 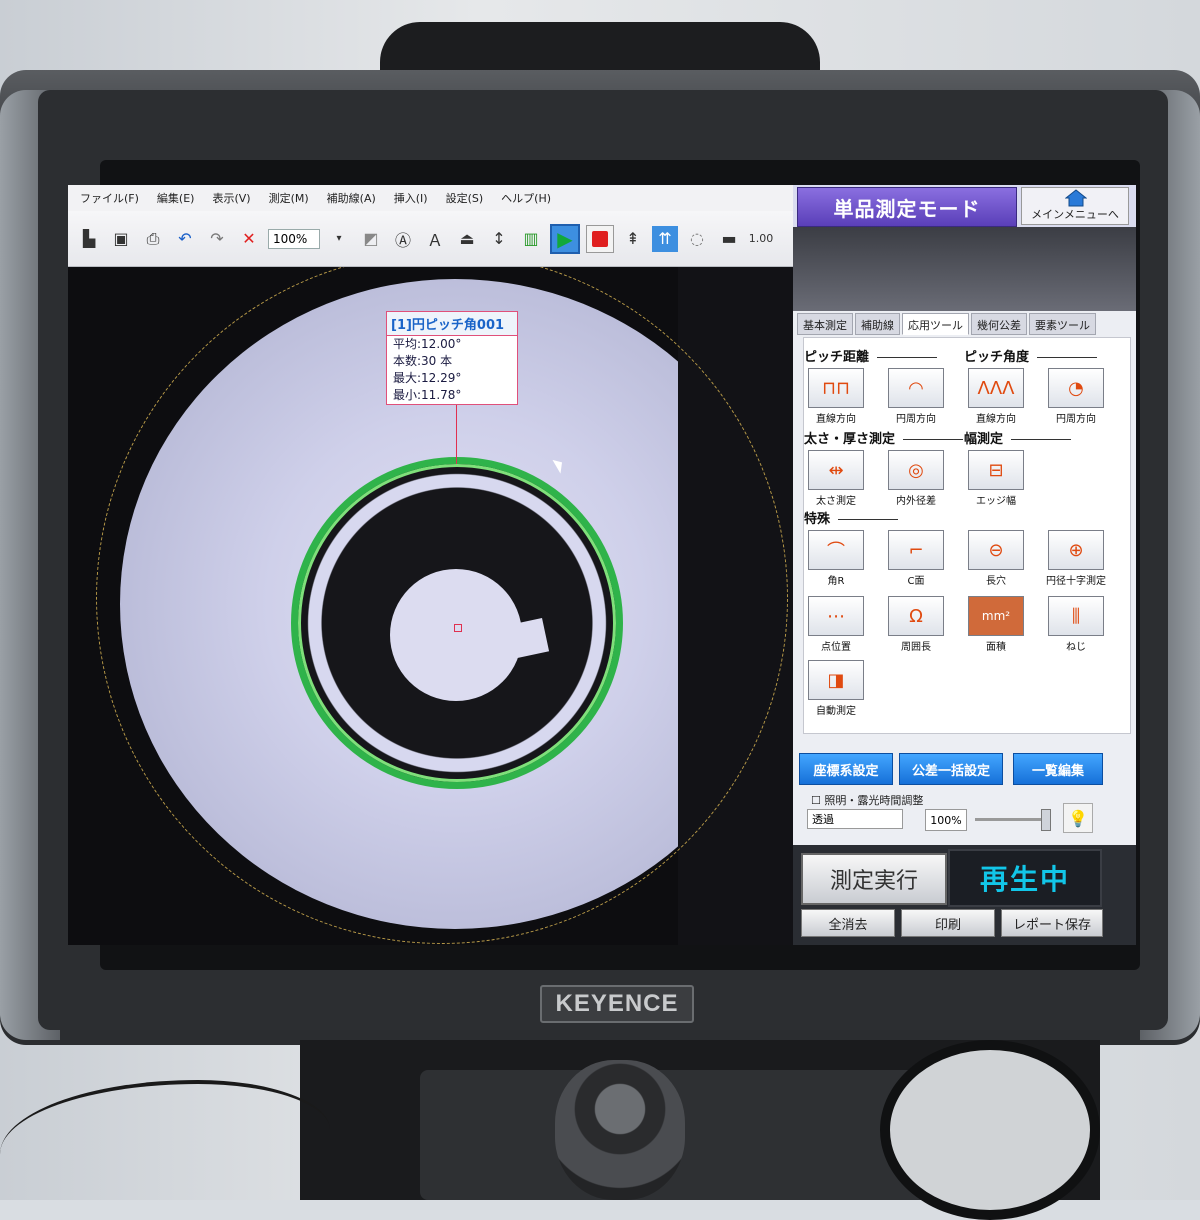 I want to click on tool-screw: ⫼ ねじ, so click(x=1076, y=624).